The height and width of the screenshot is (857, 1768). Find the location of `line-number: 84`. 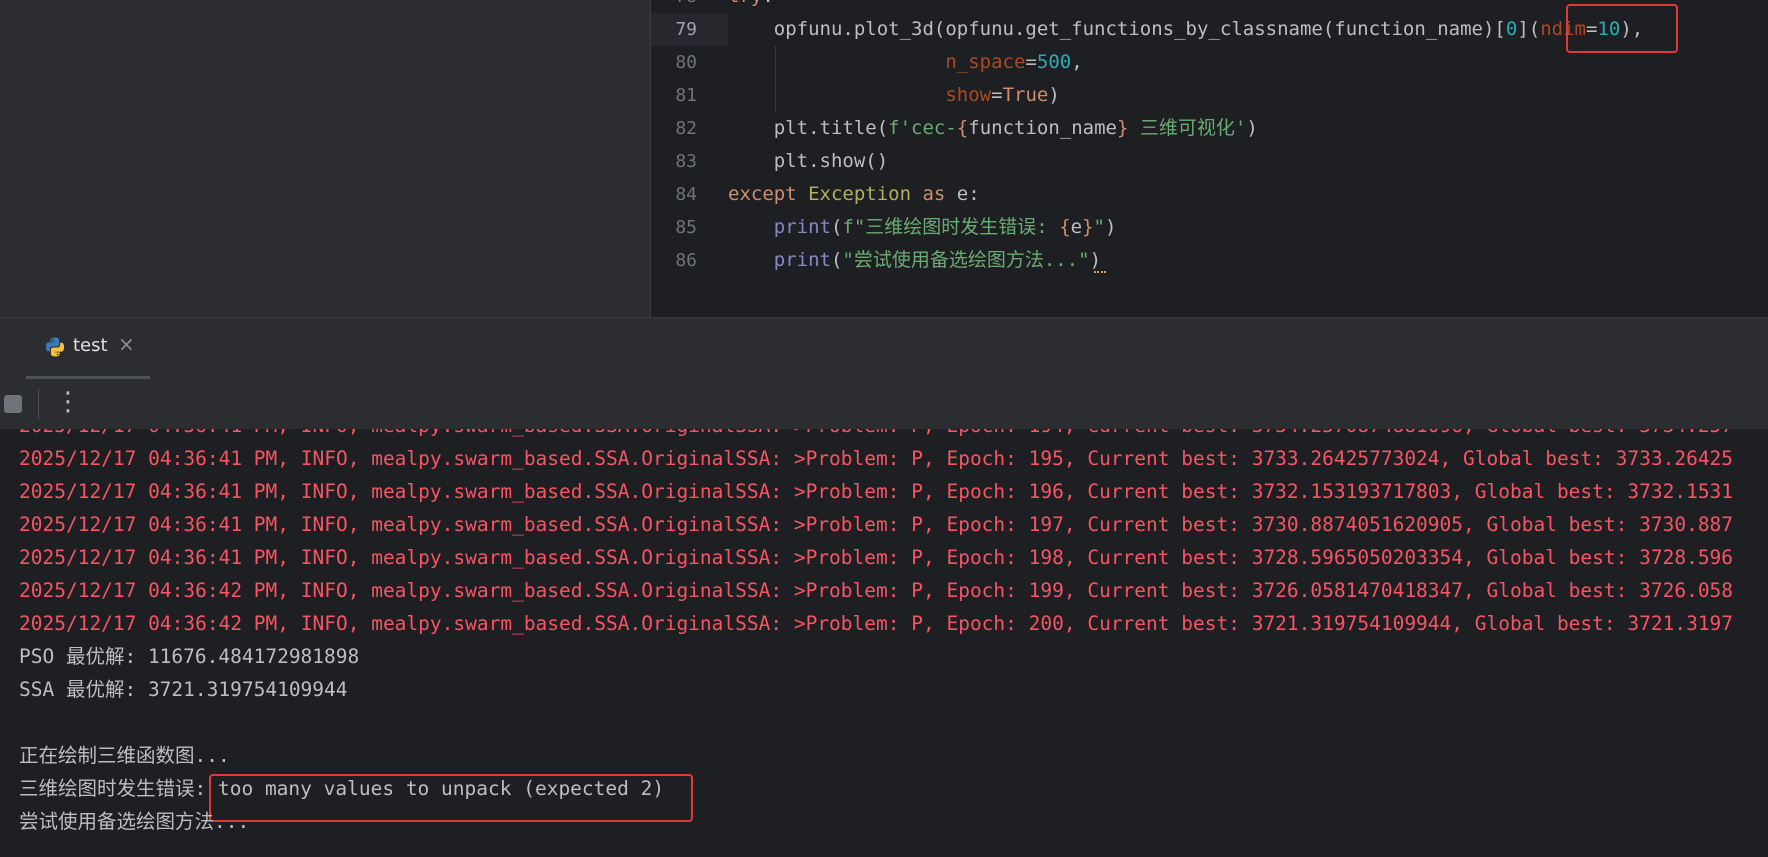

line-number: 84 is located at coordinates (686, 194).